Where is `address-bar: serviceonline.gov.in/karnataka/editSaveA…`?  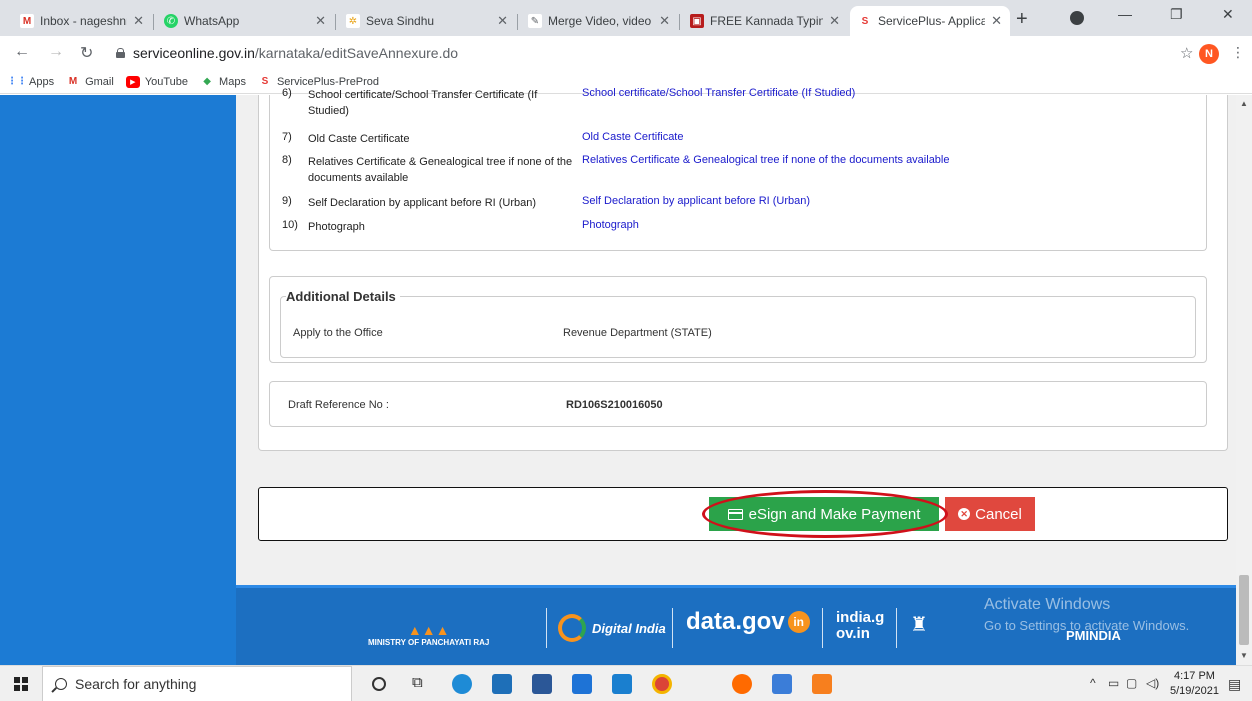
address-bar: serviceonline.gov.in/karnataka/editSaveA… is located at coordinates (641, 53).